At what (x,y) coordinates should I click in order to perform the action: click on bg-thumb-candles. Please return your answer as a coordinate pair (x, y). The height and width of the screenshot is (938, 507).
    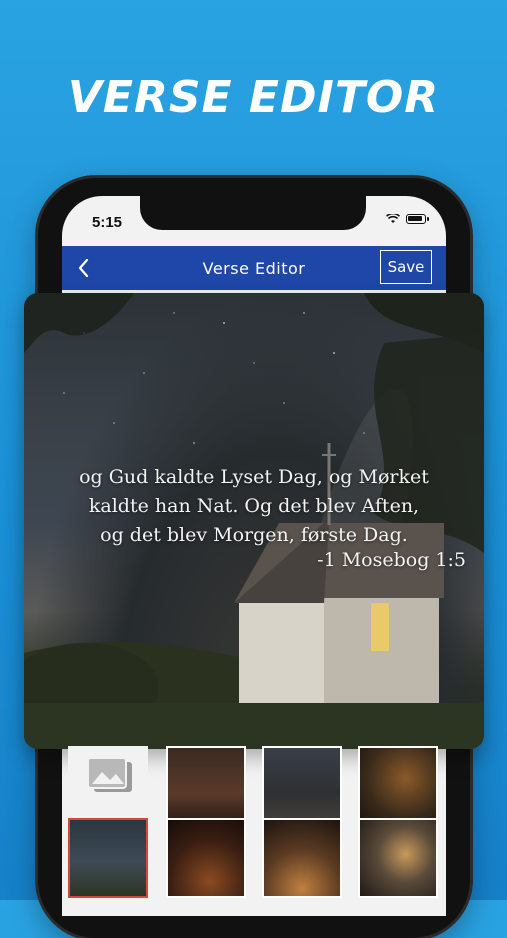
    Looking at the image, I should click on (206, 786).